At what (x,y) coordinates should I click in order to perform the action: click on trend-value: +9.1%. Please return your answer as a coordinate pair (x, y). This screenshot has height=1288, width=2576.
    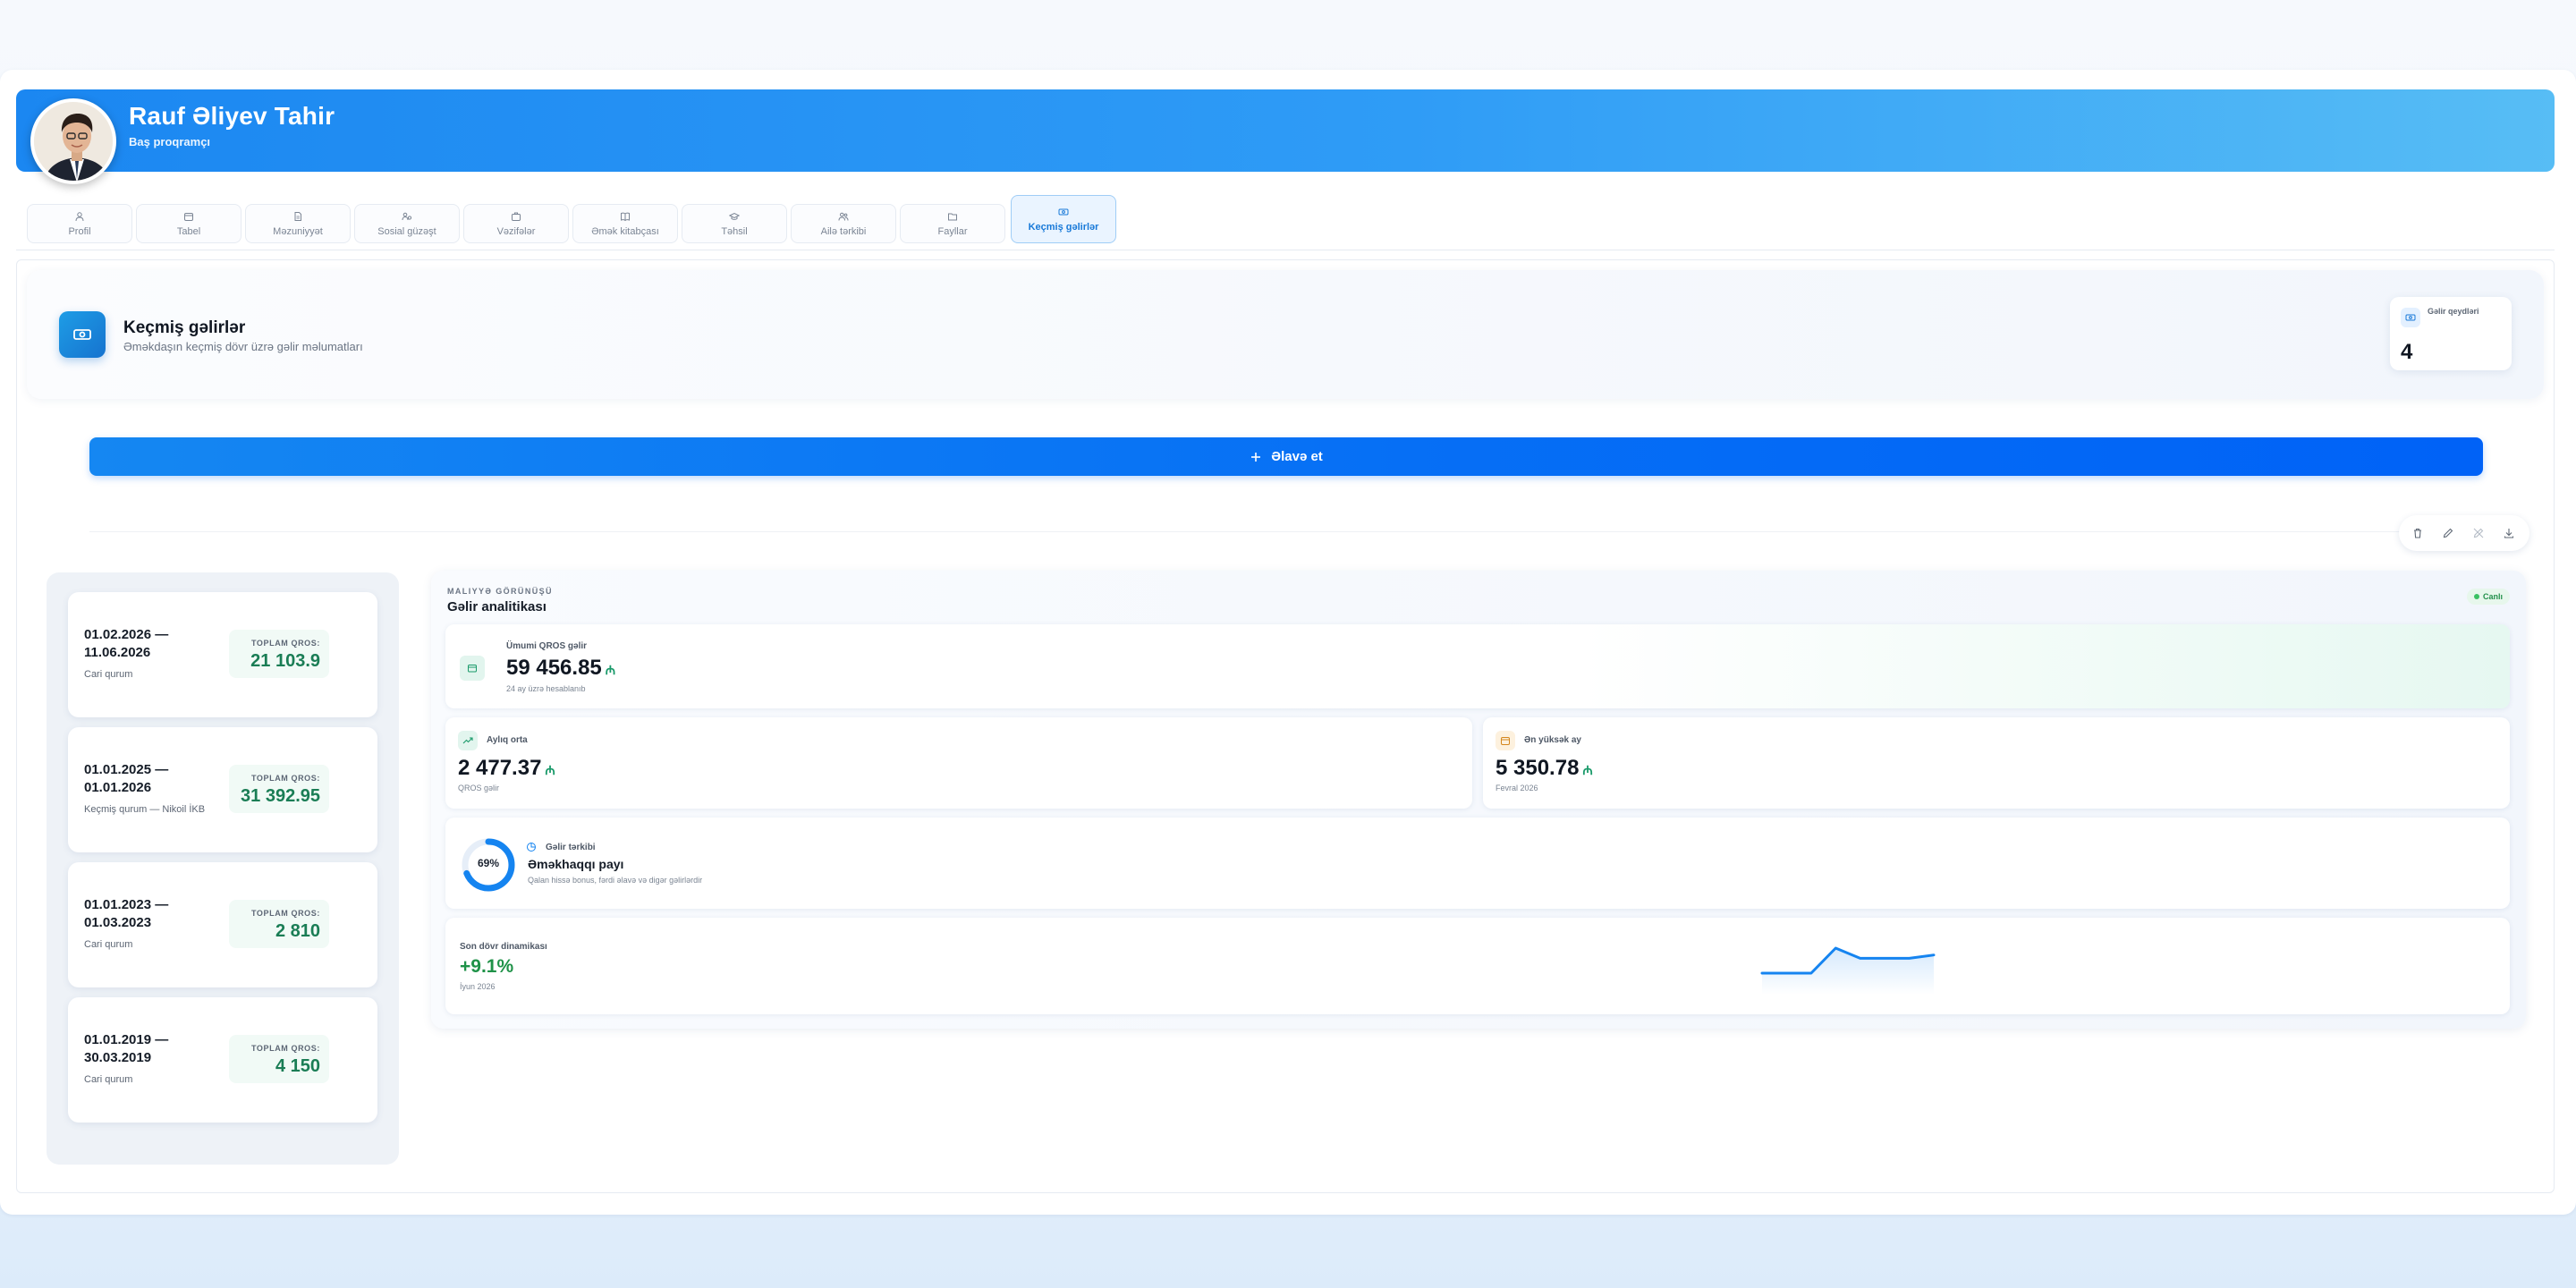
    Looking at the image, I should click on (487, 966).